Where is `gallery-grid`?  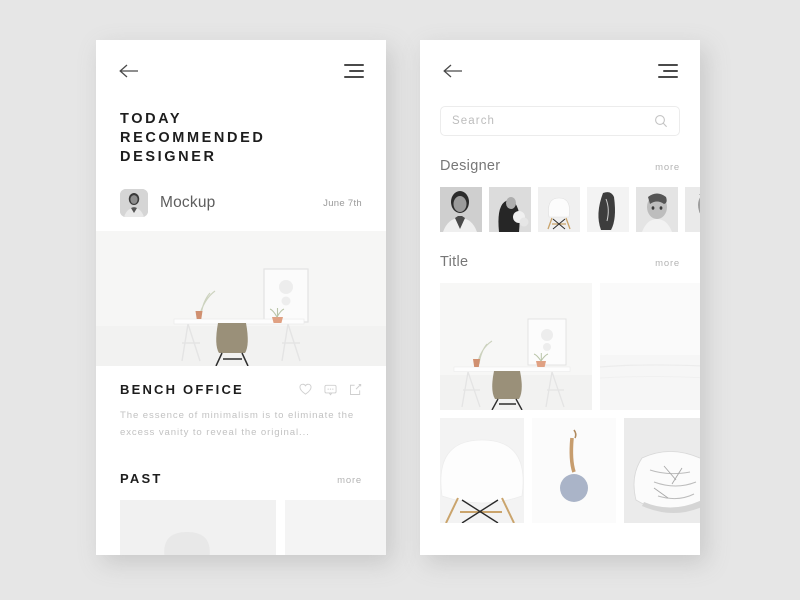
gallery-grid is located at coordinates (560, 396).